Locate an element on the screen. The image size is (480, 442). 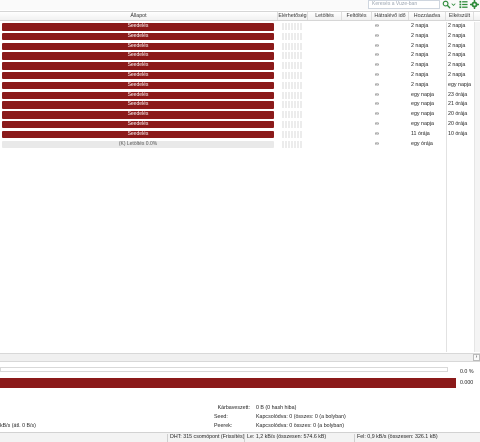
peers-value: Kapcsolódva: 0 összes: 0 (a bolyban) is located at coordinates (300, 426).